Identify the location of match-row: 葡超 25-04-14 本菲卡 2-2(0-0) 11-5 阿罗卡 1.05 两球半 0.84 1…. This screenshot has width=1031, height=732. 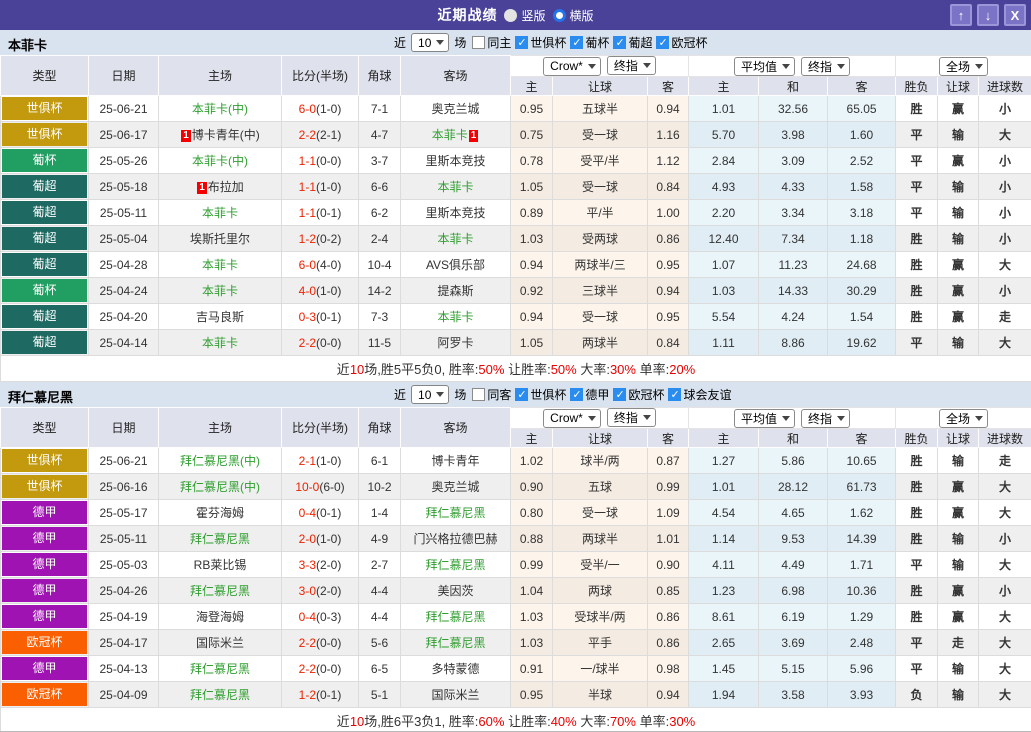
(515, 342).